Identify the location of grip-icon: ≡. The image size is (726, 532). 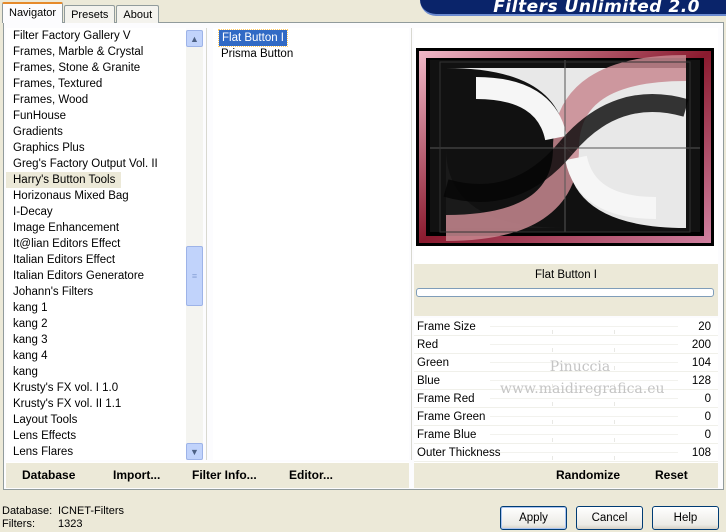
(194, 276).